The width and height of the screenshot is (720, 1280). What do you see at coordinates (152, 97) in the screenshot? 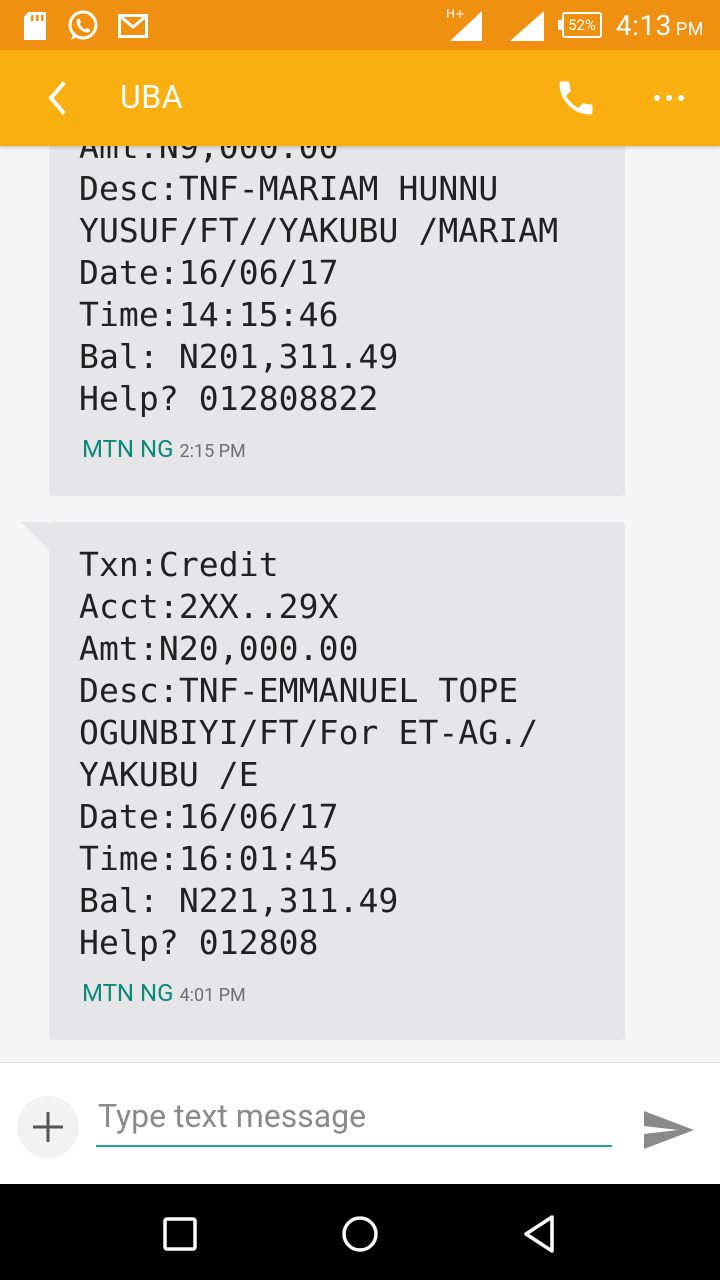
I see `conversation-title: UBA` at bounding box center [152, 97].